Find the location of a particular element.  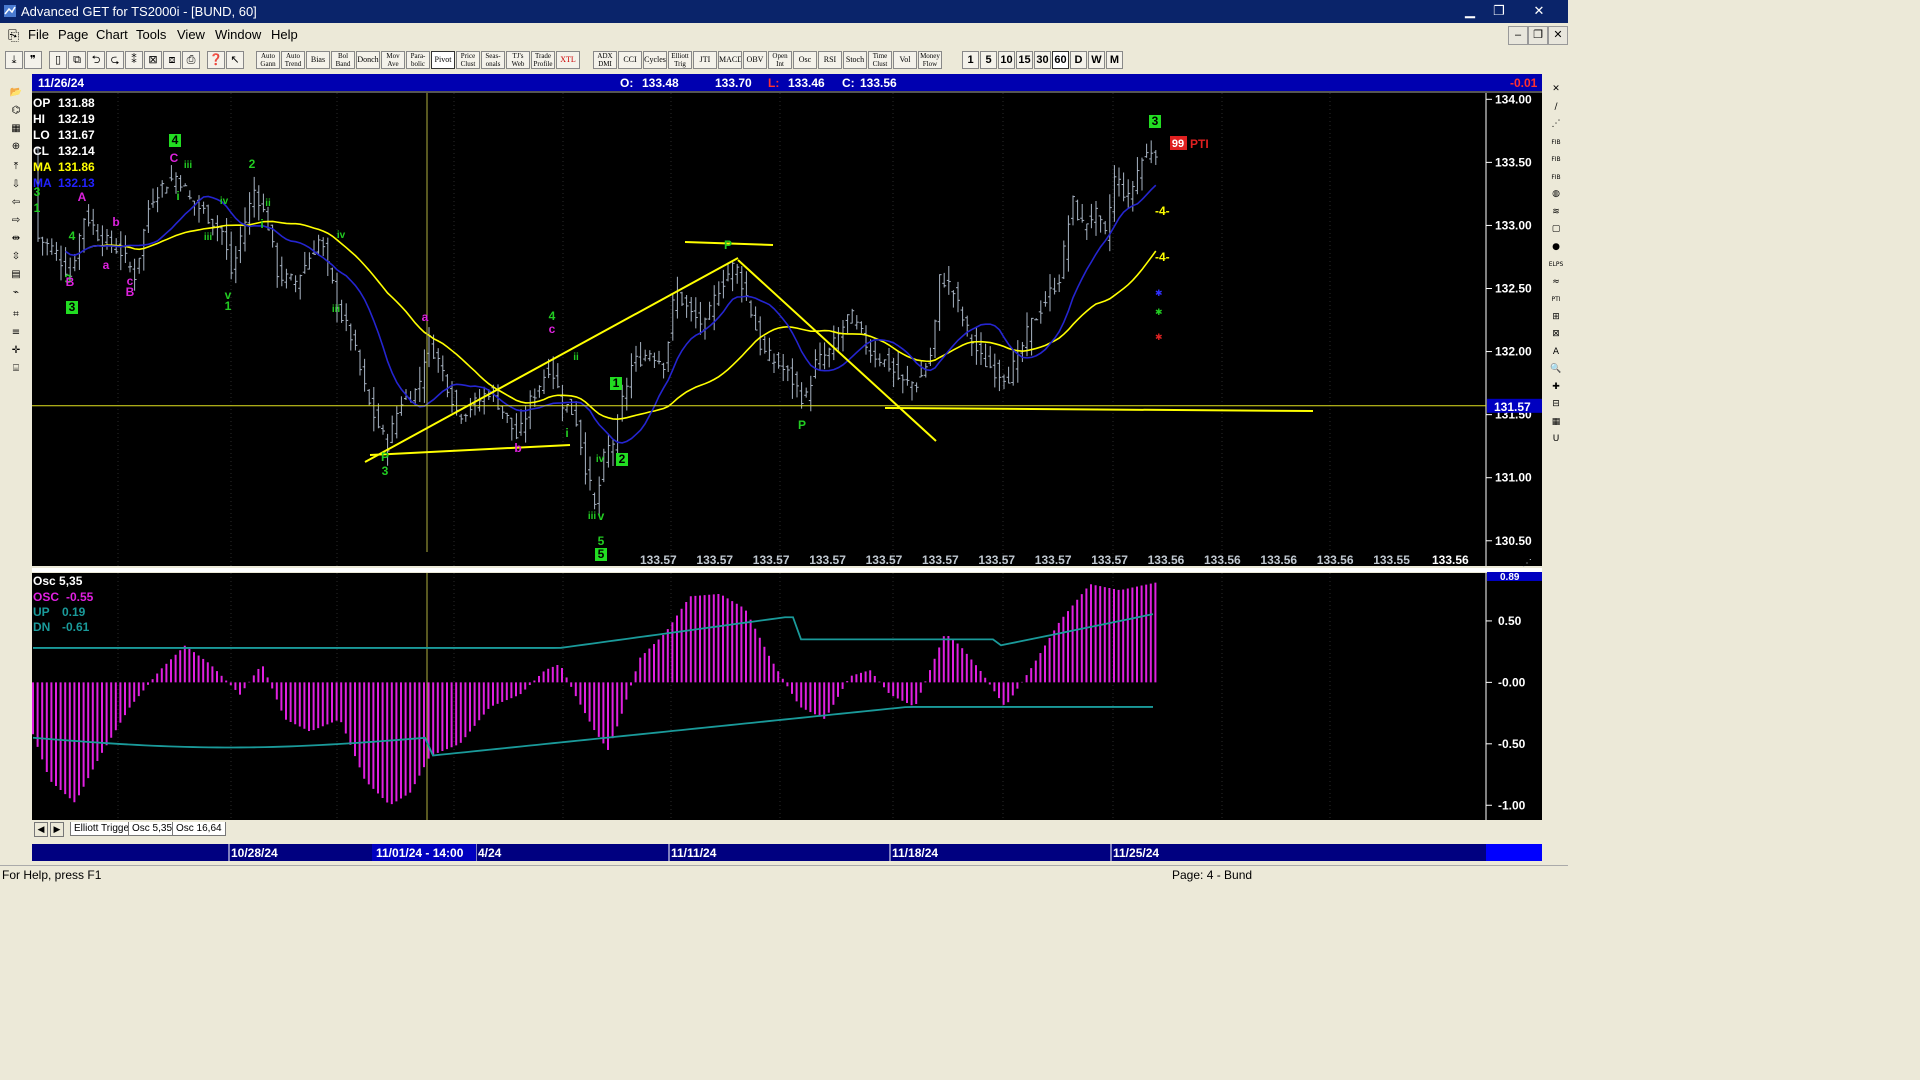

osc-tick-label: -0.00 is located at coordinates (1512, 682).